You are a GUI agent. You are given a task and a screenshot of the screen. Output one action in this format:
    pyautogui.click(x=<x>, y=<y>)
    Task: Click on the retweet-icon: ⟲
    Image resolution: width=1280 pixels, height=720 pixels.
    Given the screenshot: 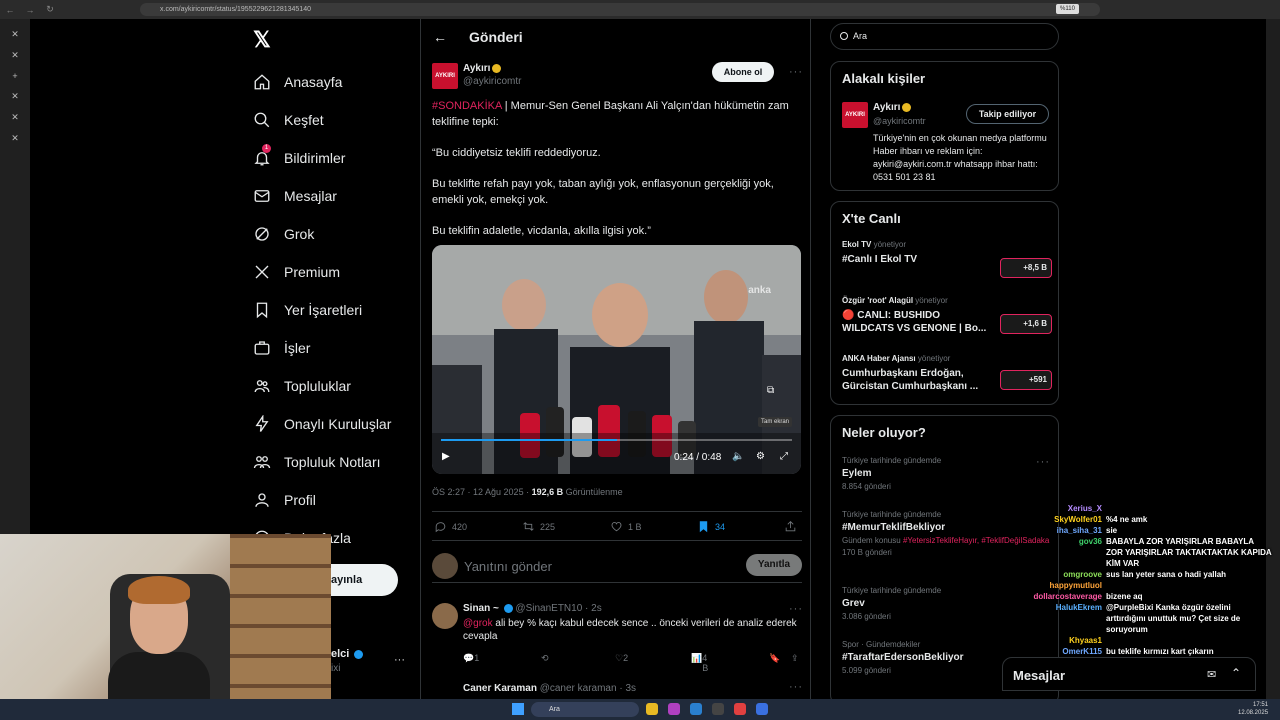 What is the action you would take?
    pyautogui.click(x=545, y=658)
    